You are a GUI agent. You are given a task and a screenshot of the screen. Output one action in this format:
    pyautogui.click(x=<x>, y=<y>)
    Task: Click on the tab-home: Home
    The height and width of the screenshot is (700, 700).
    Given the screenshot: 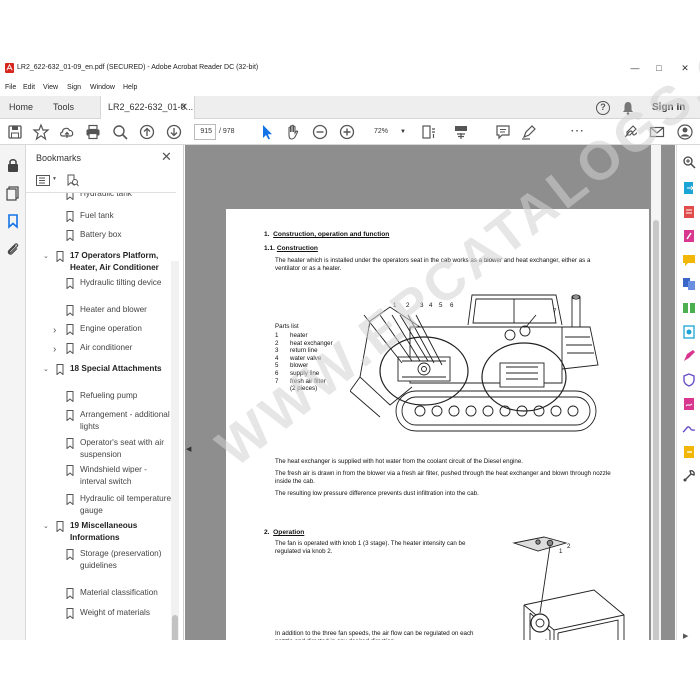 What is the action you would take?
    pyautogui.click(x=21, y=107)
    